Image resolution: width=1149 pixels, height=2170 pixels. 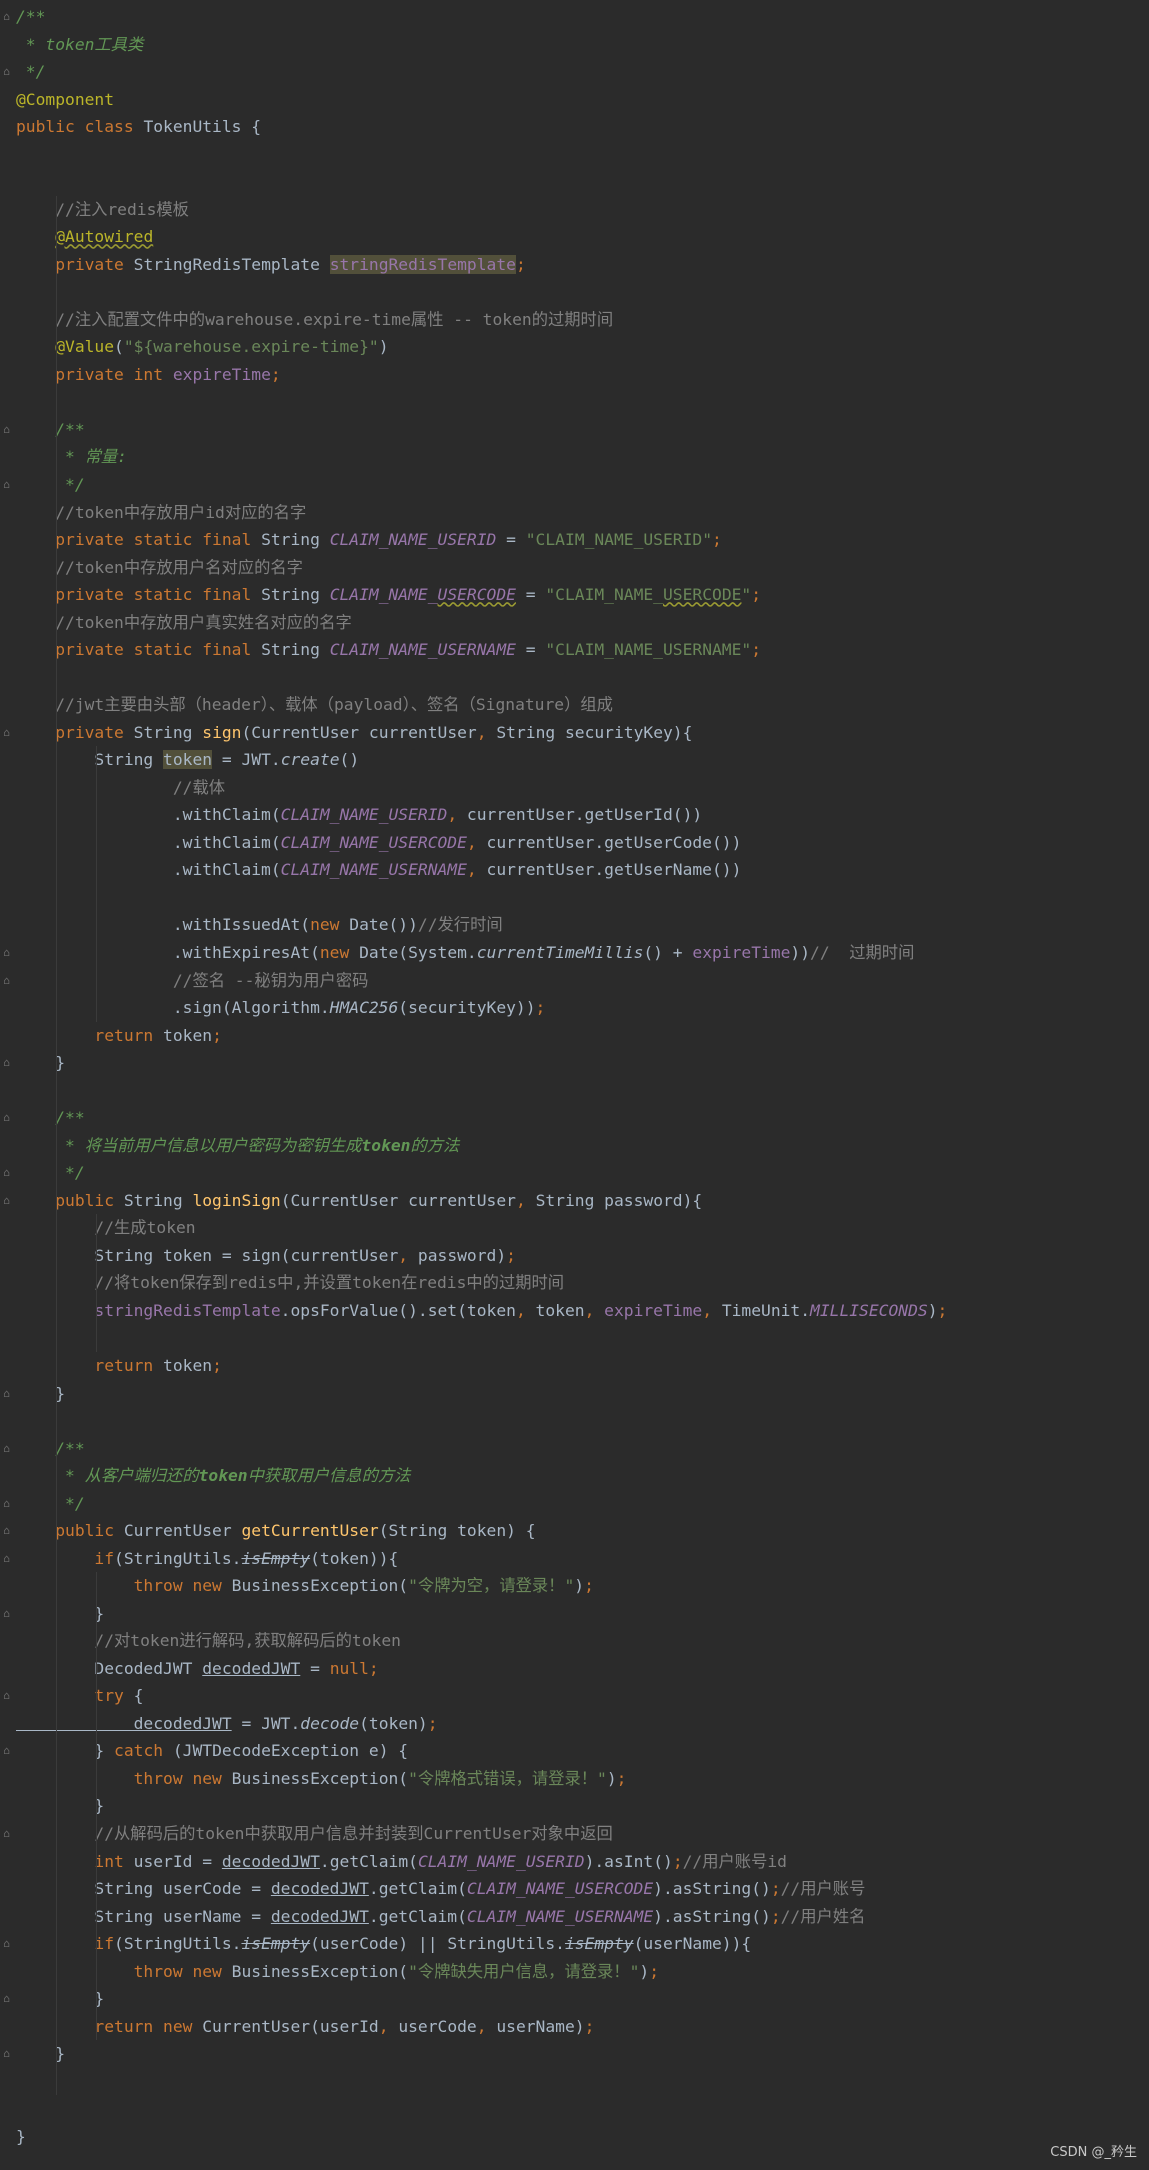 What do you see at coordinates (208, 1640) in the screenshot?
I see `code-line: //对token进行解码,获取解码后的token` at bounding box center [208, 1640].